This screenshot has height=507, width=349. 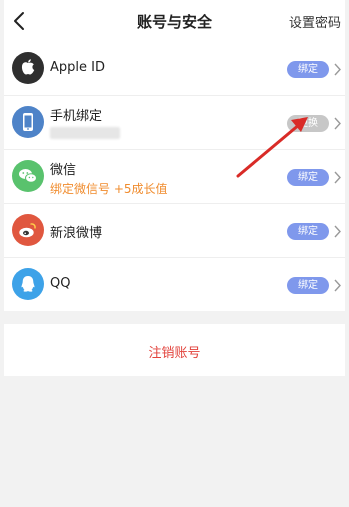 What do you see at coordinates (109, 189) in the screenshot?
I see `growth-hint: 绑定微信号 +5成长值` at bounding box center [109, 189].